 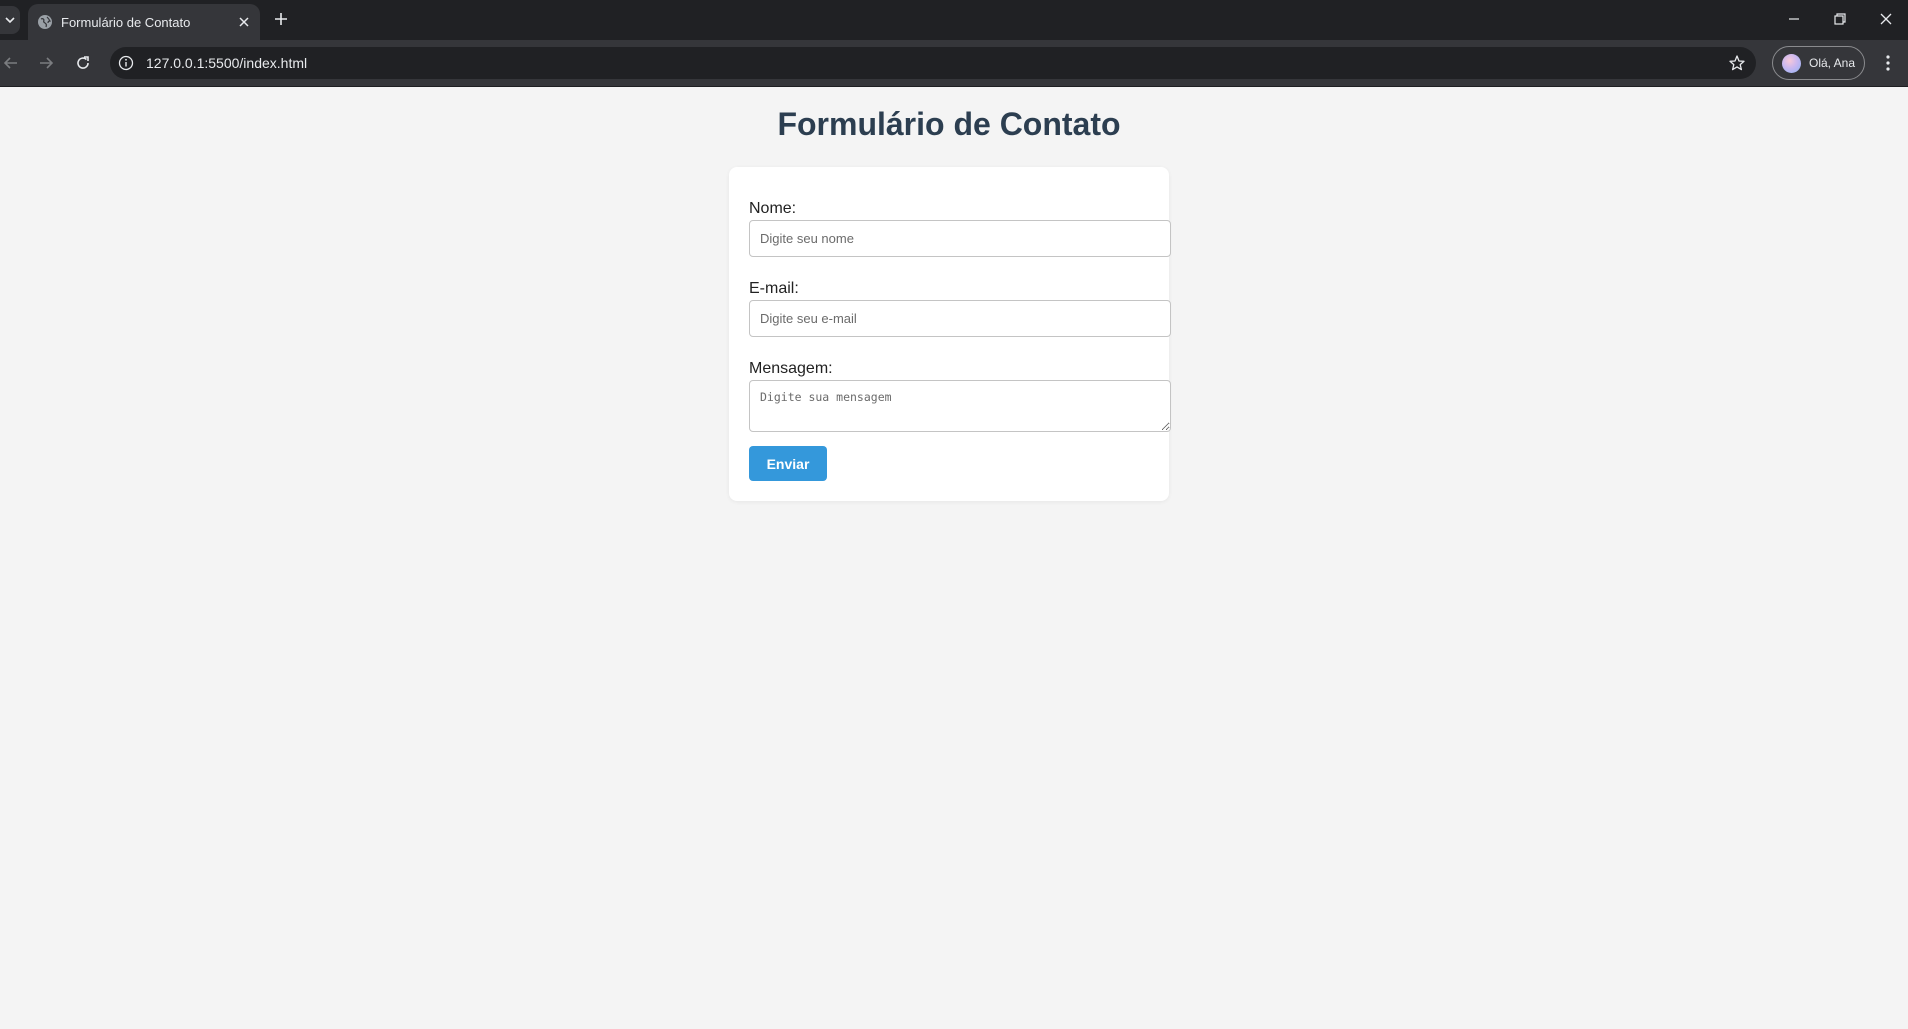 What do you see at coordinates (244, 22) in the screenshot?
I see `close-icon` at bounding box center [244, 22].